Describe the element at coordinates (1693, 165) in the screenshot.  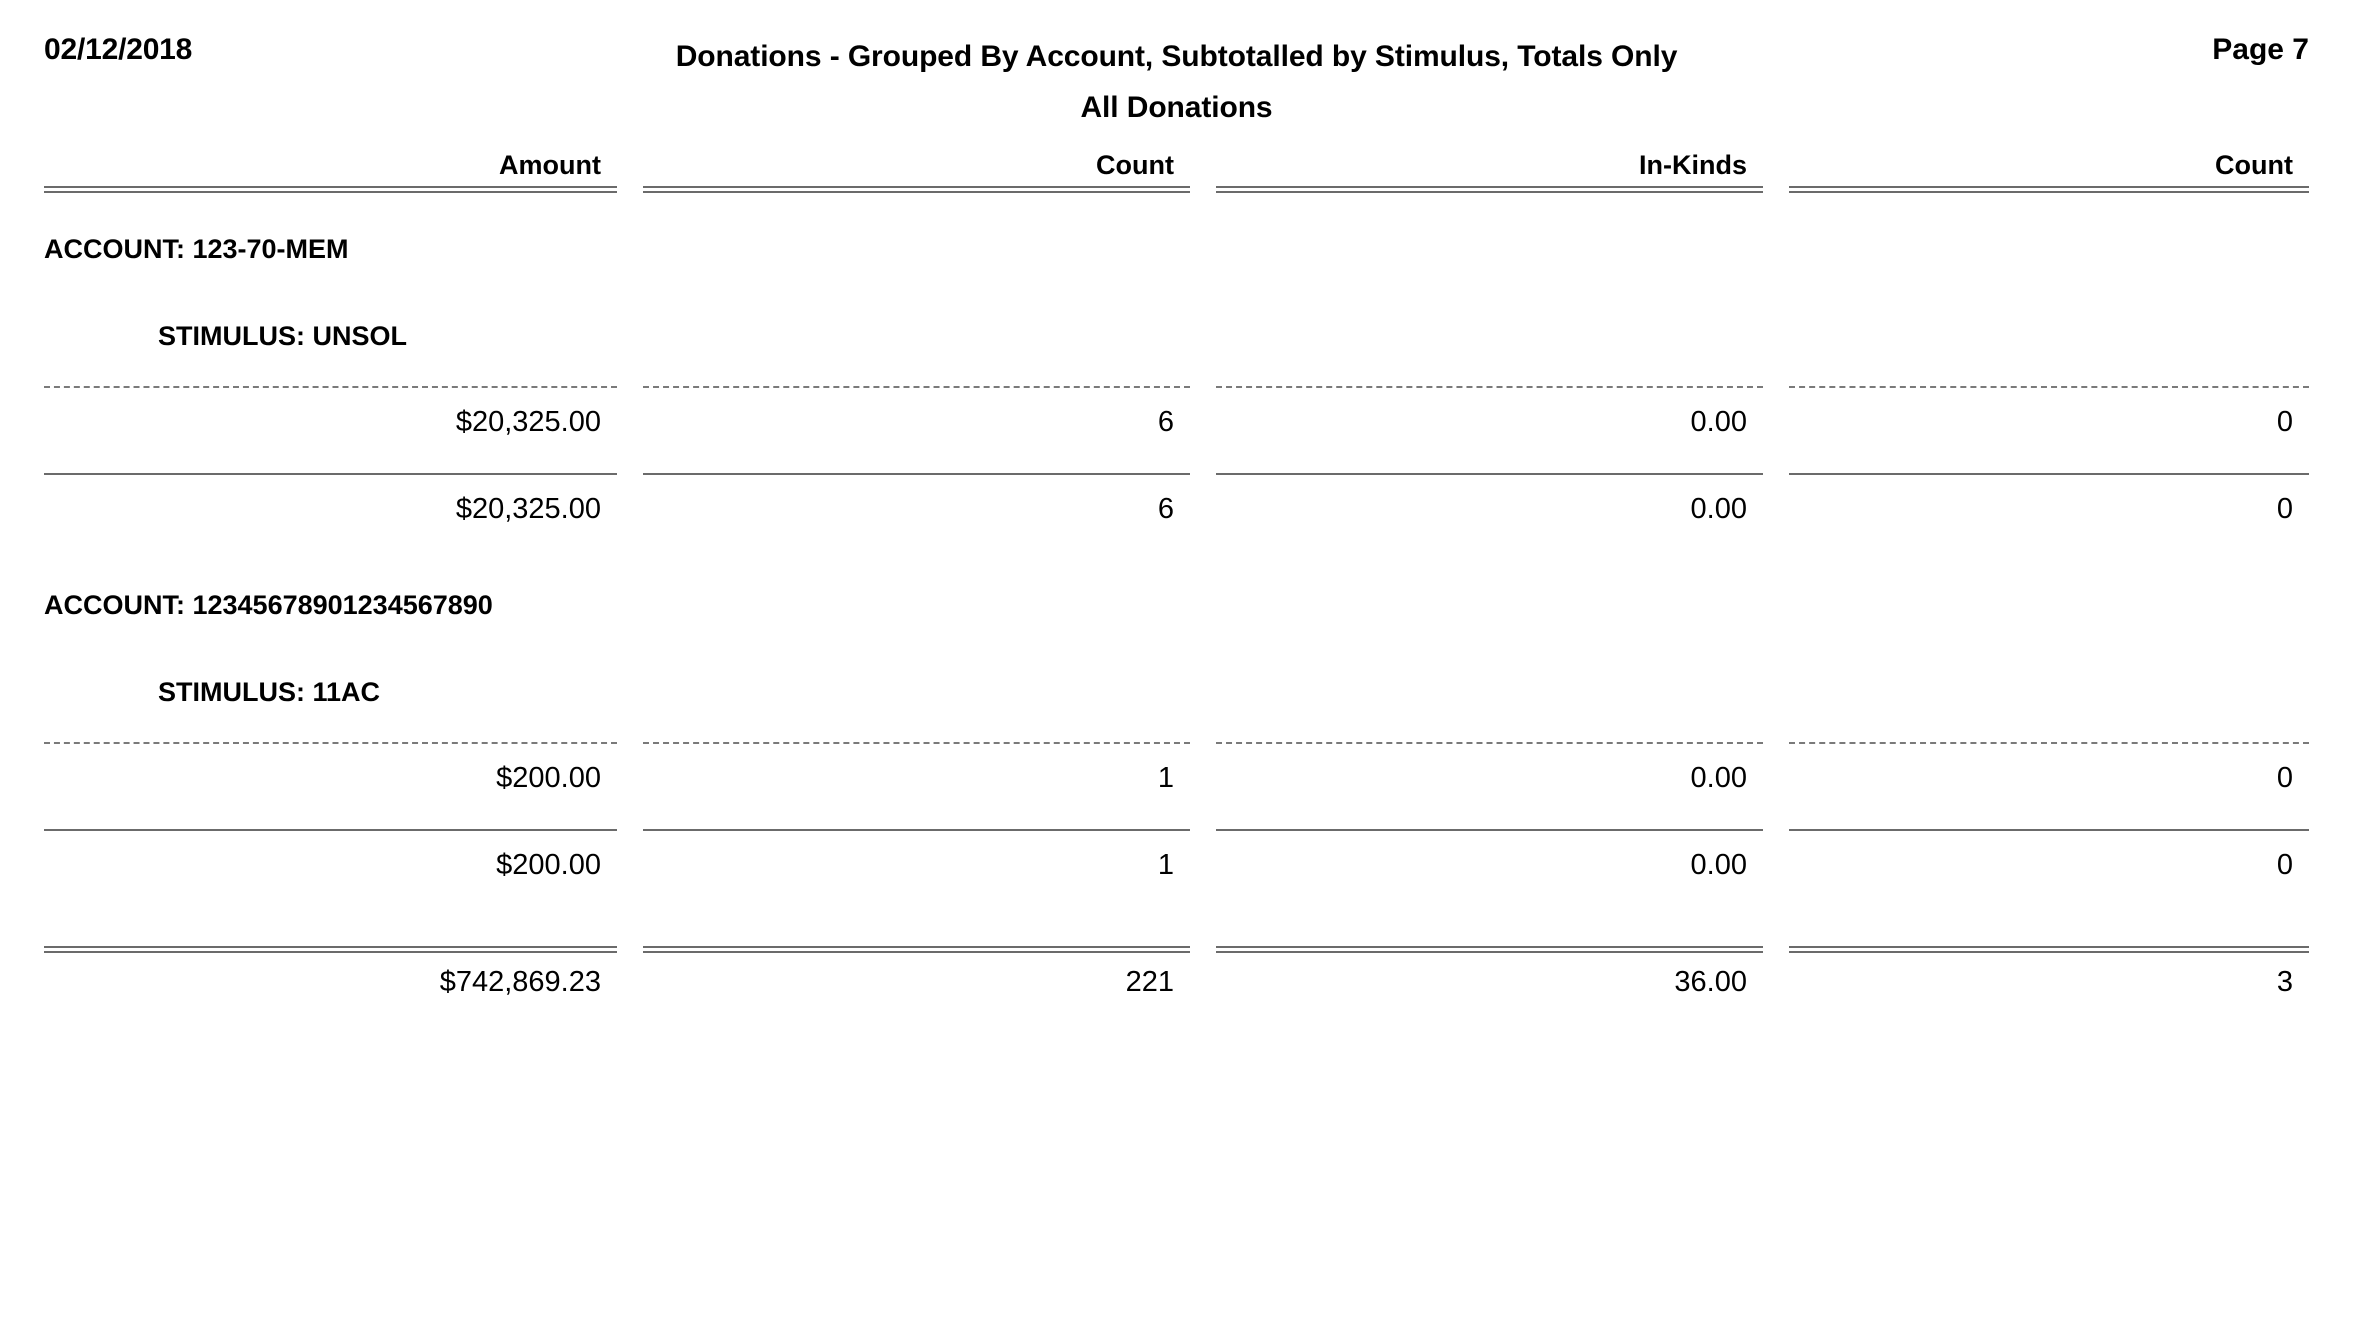
I see `column-header-in-kinds: In-Kinds` at that location.